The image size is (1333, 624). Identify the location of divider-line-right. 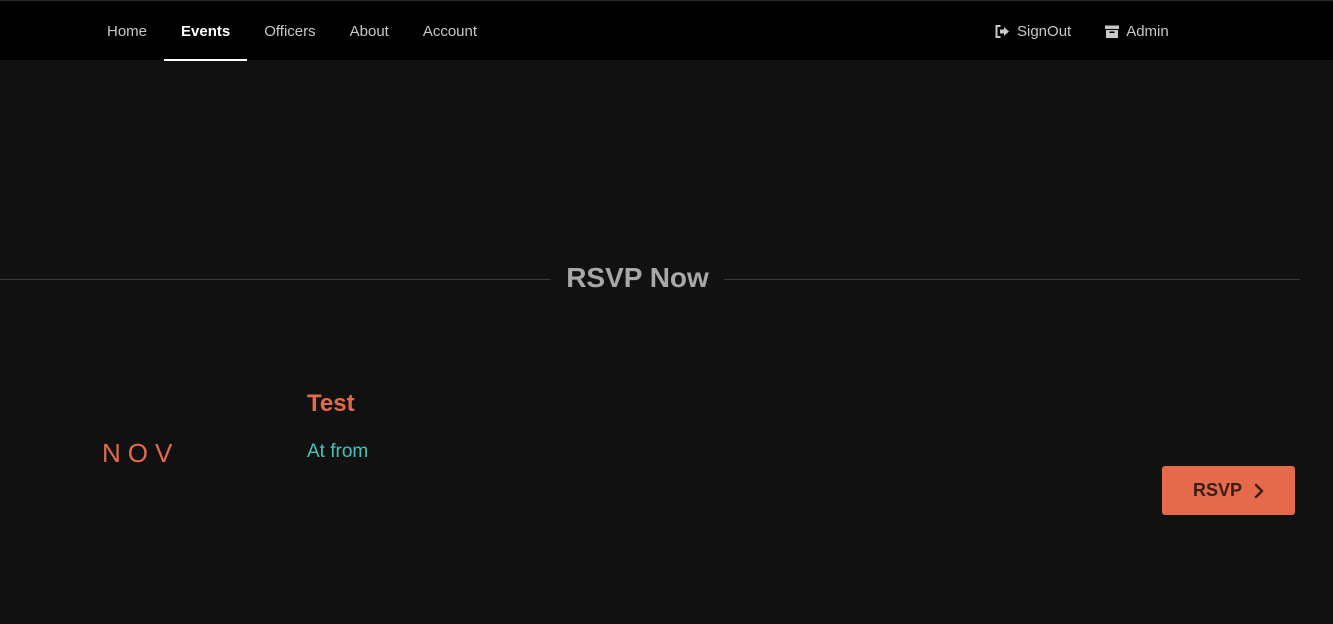
(1012, 279).